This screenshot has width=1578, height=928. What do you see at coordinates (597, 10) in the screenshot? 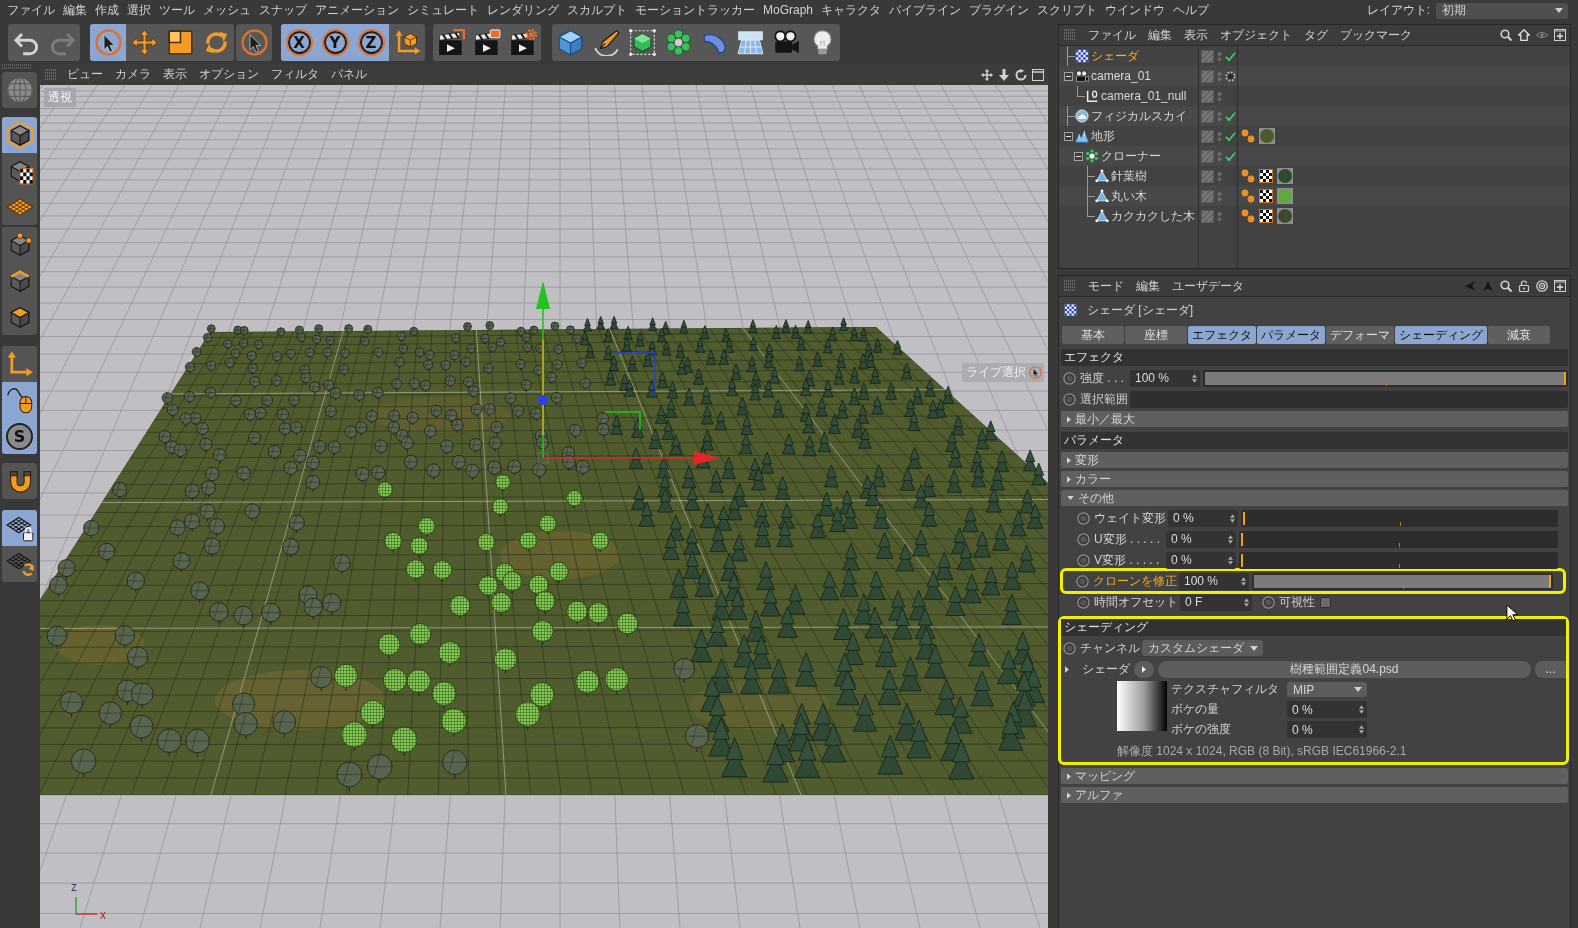
I see `menu-item: スカルプト` at bounding box center [597, 10].